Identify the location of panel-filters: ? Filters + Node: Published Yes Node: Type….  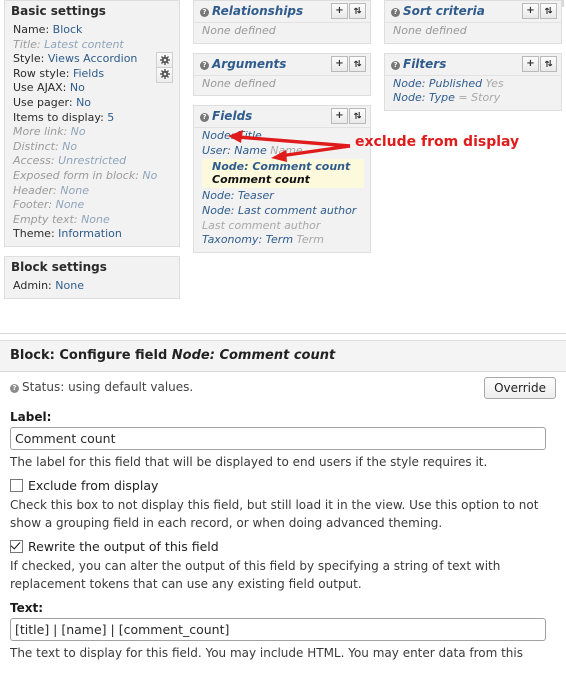
(473, 81).